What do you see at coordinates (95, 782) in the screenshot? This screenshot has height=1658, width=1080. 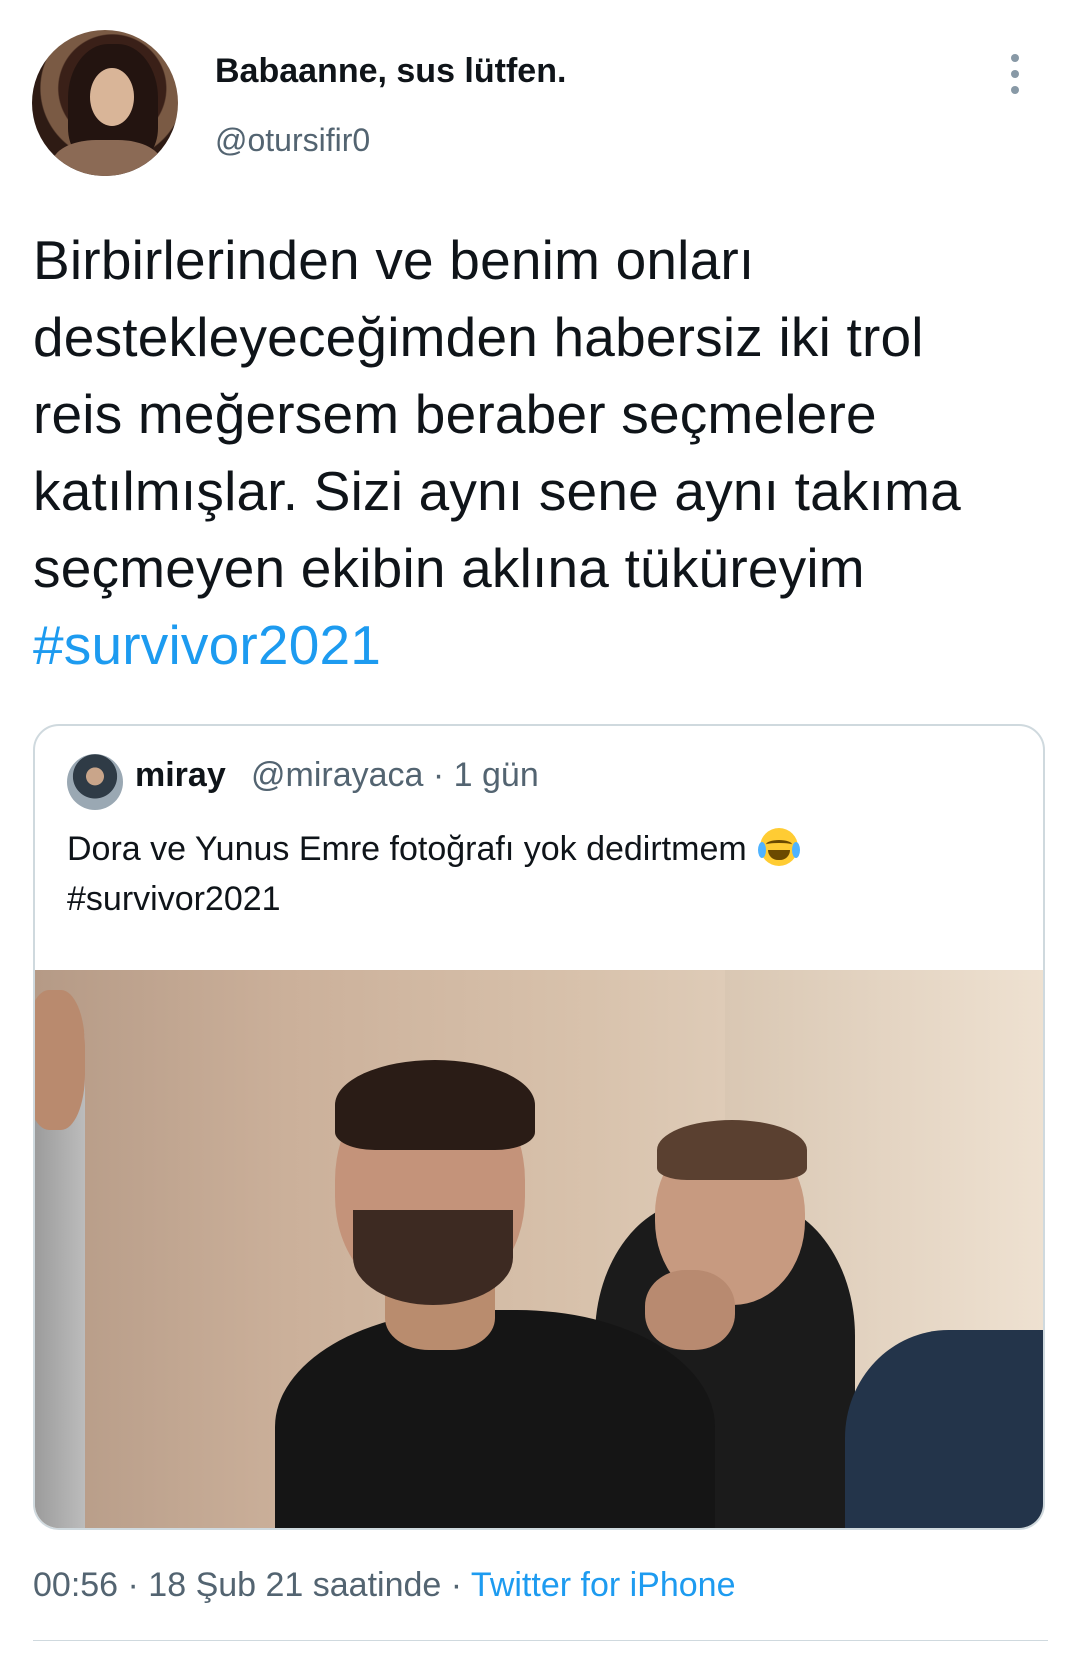 I see `quoted-author-avatar` at bounding box center [95, 782].